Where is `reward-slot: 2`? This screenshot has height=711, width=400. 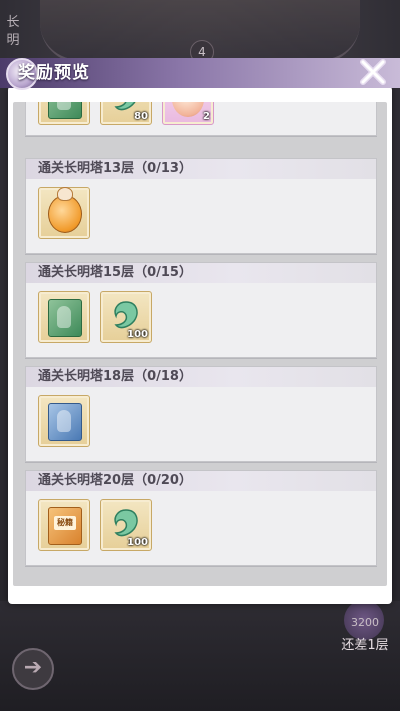 reward-slot: 2 is located at coordinates (188, 113).